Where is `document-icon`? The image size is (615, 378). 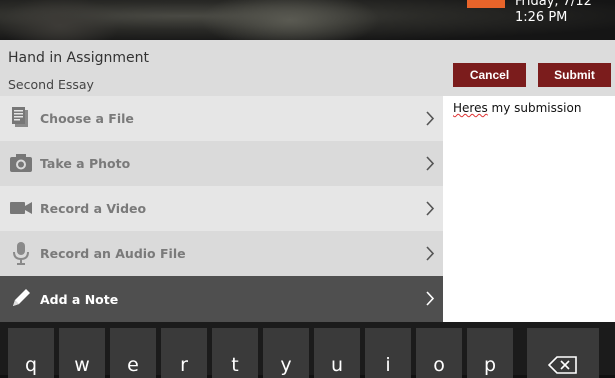
document-icon is located at coordinates (20, 117).